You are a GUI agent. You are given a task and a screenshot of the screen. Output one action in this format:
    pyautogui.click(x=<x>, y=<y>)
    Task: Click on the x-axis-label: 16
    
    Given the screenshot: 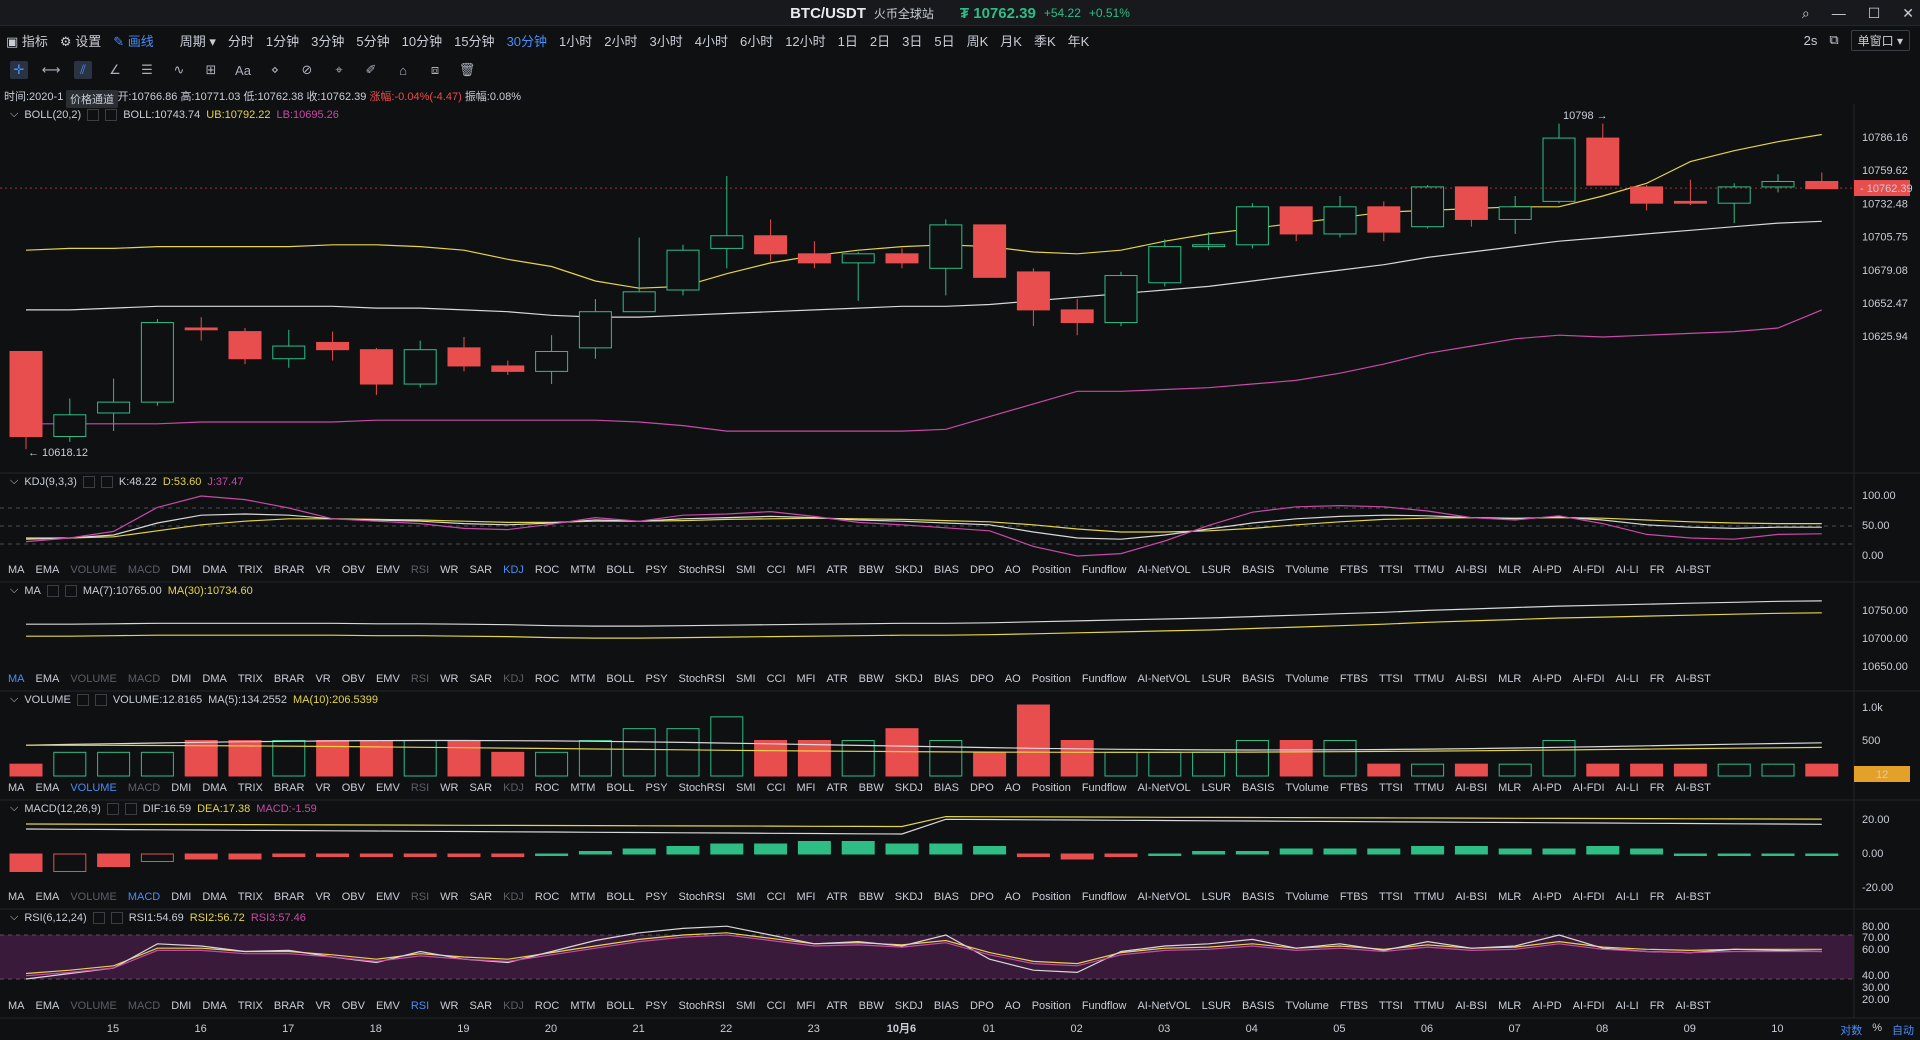 What is the action you would take?
    pyautogui.click(x=200, y=1029)
    